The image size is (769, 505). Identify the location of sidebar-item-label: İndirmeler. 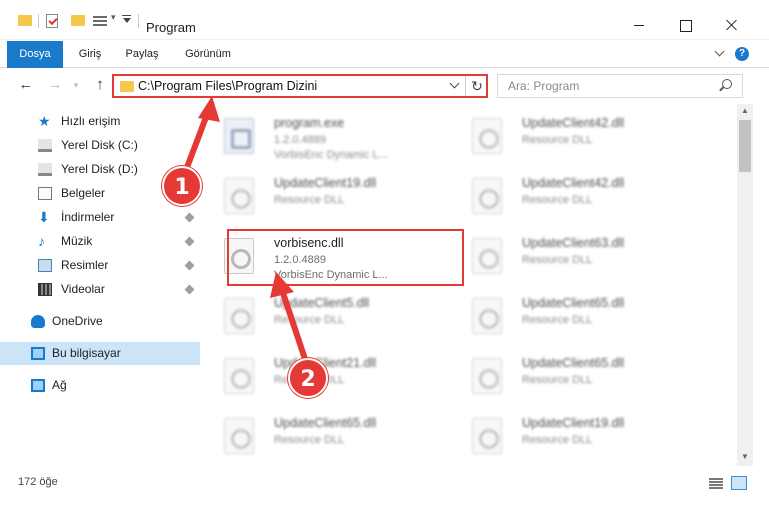
(88, 217).